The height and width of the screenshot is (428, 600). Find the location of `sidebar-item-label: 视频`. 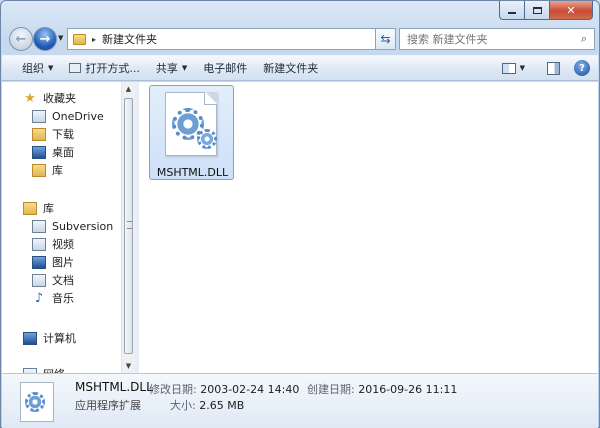

sidebar-item-label: 视频 is located at coordinates (63, 244).